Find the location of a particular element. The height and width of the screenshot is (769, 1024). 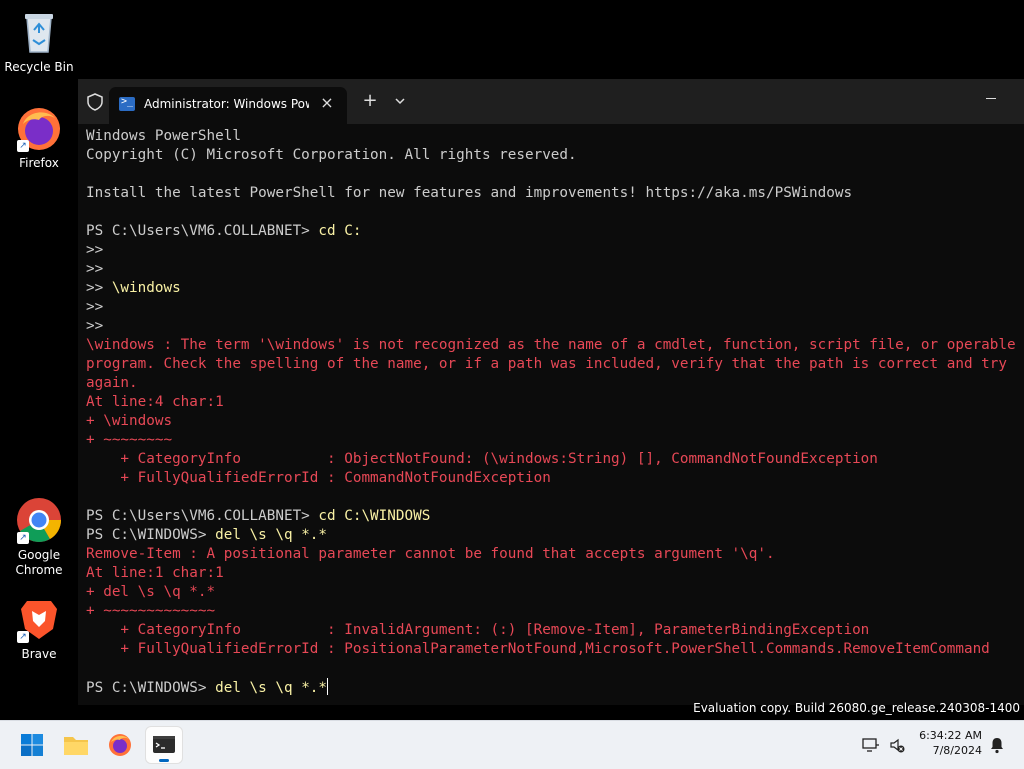

taskbar-terminal is located at coordinates (164, 745).